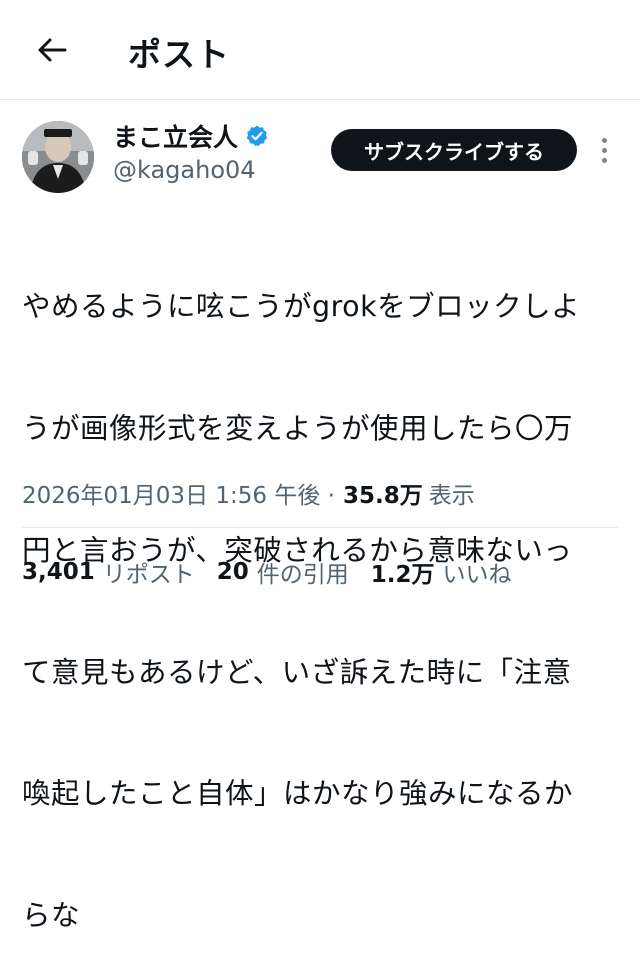 This screenshot has height=977, width=640. I want to click on more-options-button, so click(604, 150).